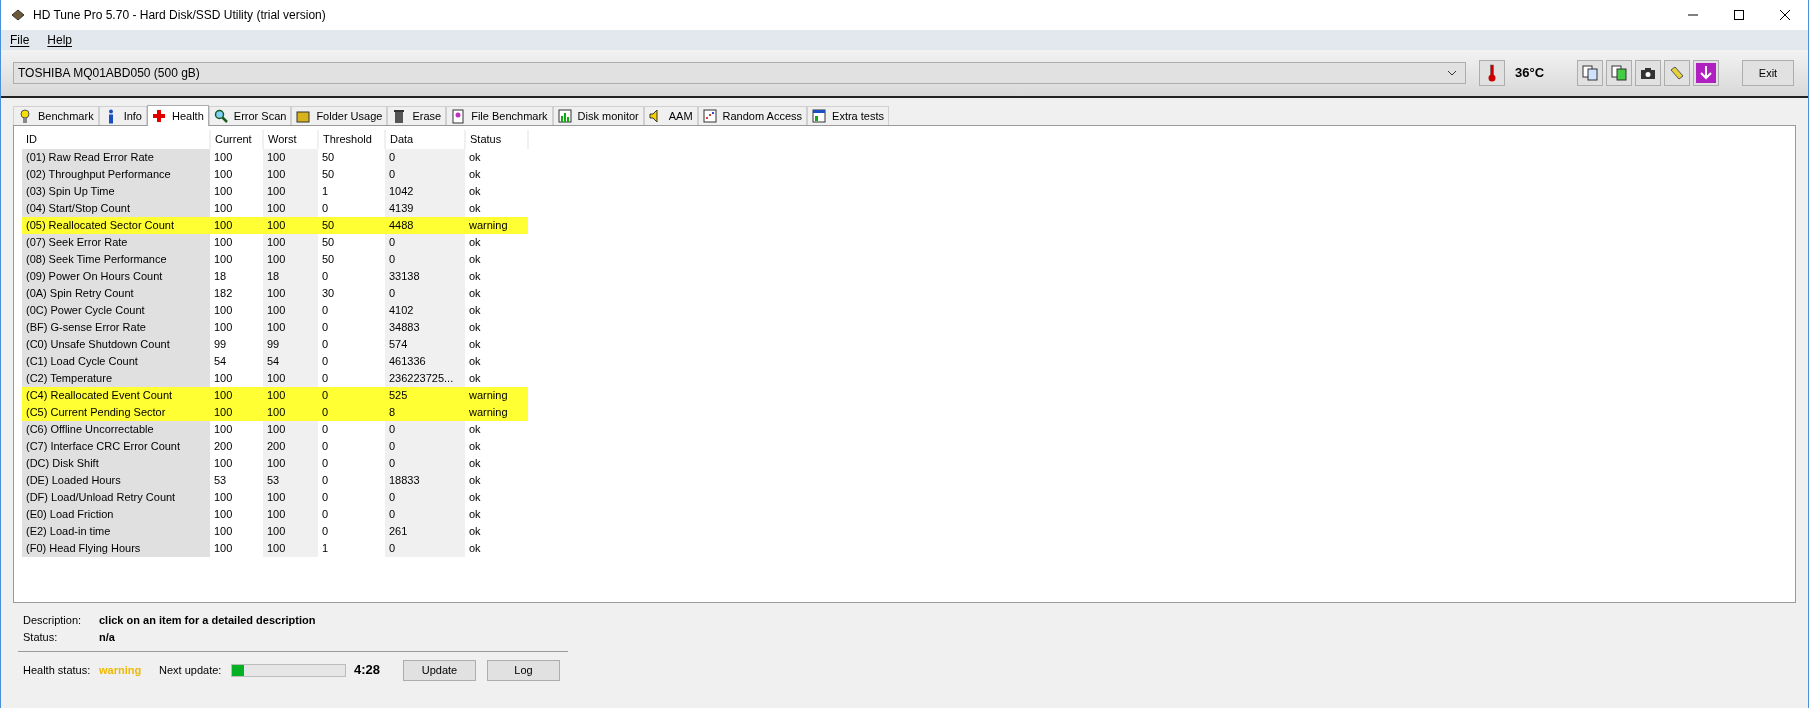  What do you see at coordinates (1648, 73) in the screenshot?
I see `camera-icon` at bounding box center [1648, 73].